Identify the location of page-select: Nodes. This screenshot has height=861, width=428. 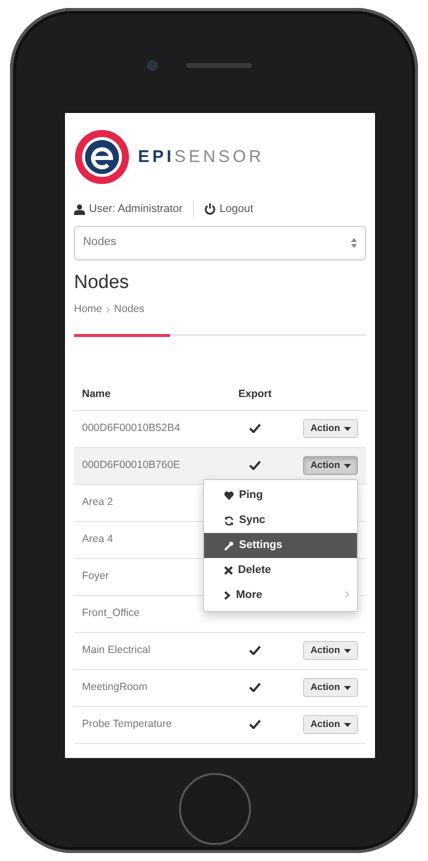
(220, 243).